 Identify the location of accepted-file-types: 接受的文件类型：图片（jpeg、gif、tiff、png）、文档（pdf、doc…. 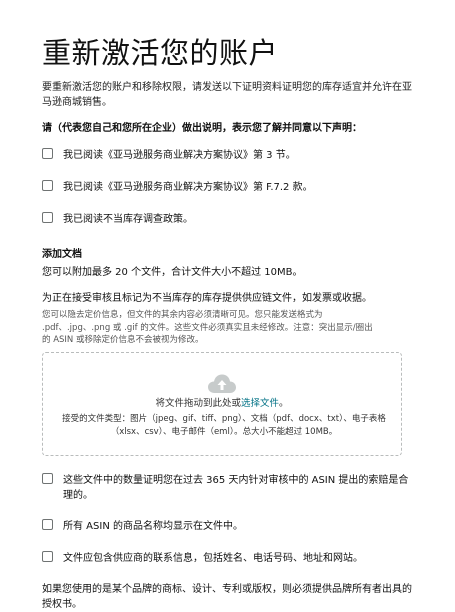
(224, 425).